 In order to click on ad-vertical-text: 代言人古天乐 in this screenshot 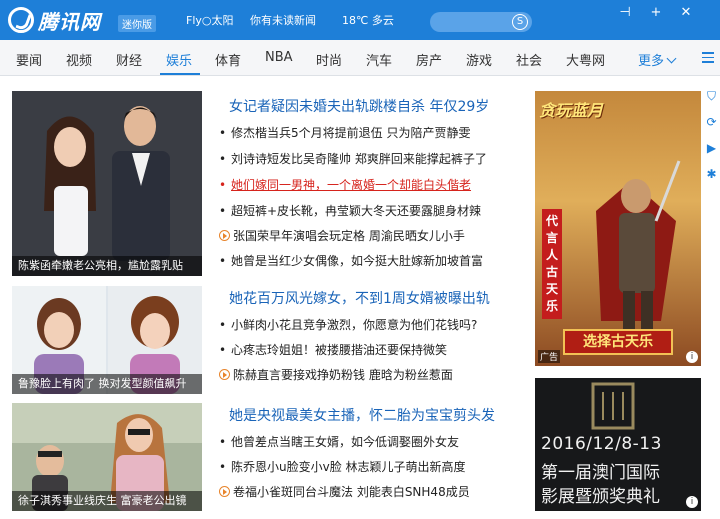, I will do `click(552, 264)`.